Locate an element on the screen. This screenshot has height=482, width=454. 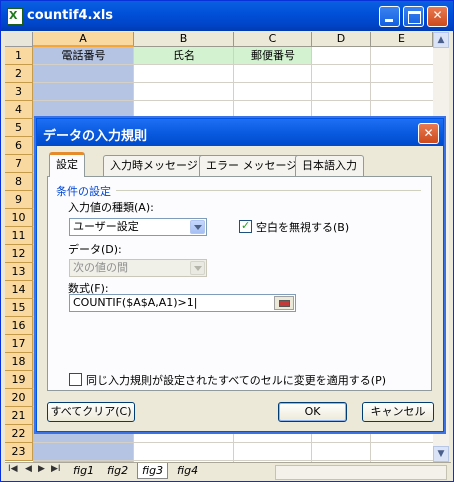
data-label: データ(D): is located at coordinates (95, 249).